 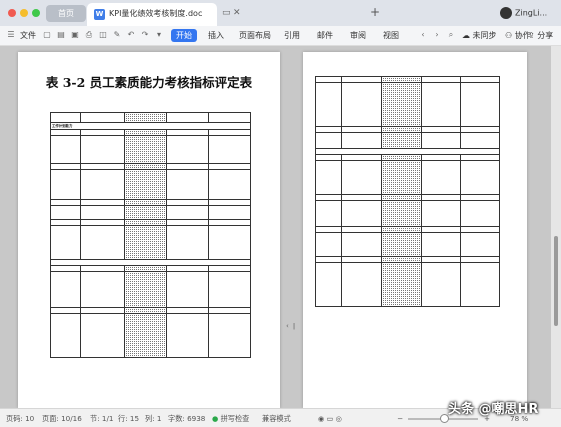 What do you see at coordinates (62, 419) in the screenshot?
I see `status-pages: 页面: 10/16` at bounding box center [62, 419].